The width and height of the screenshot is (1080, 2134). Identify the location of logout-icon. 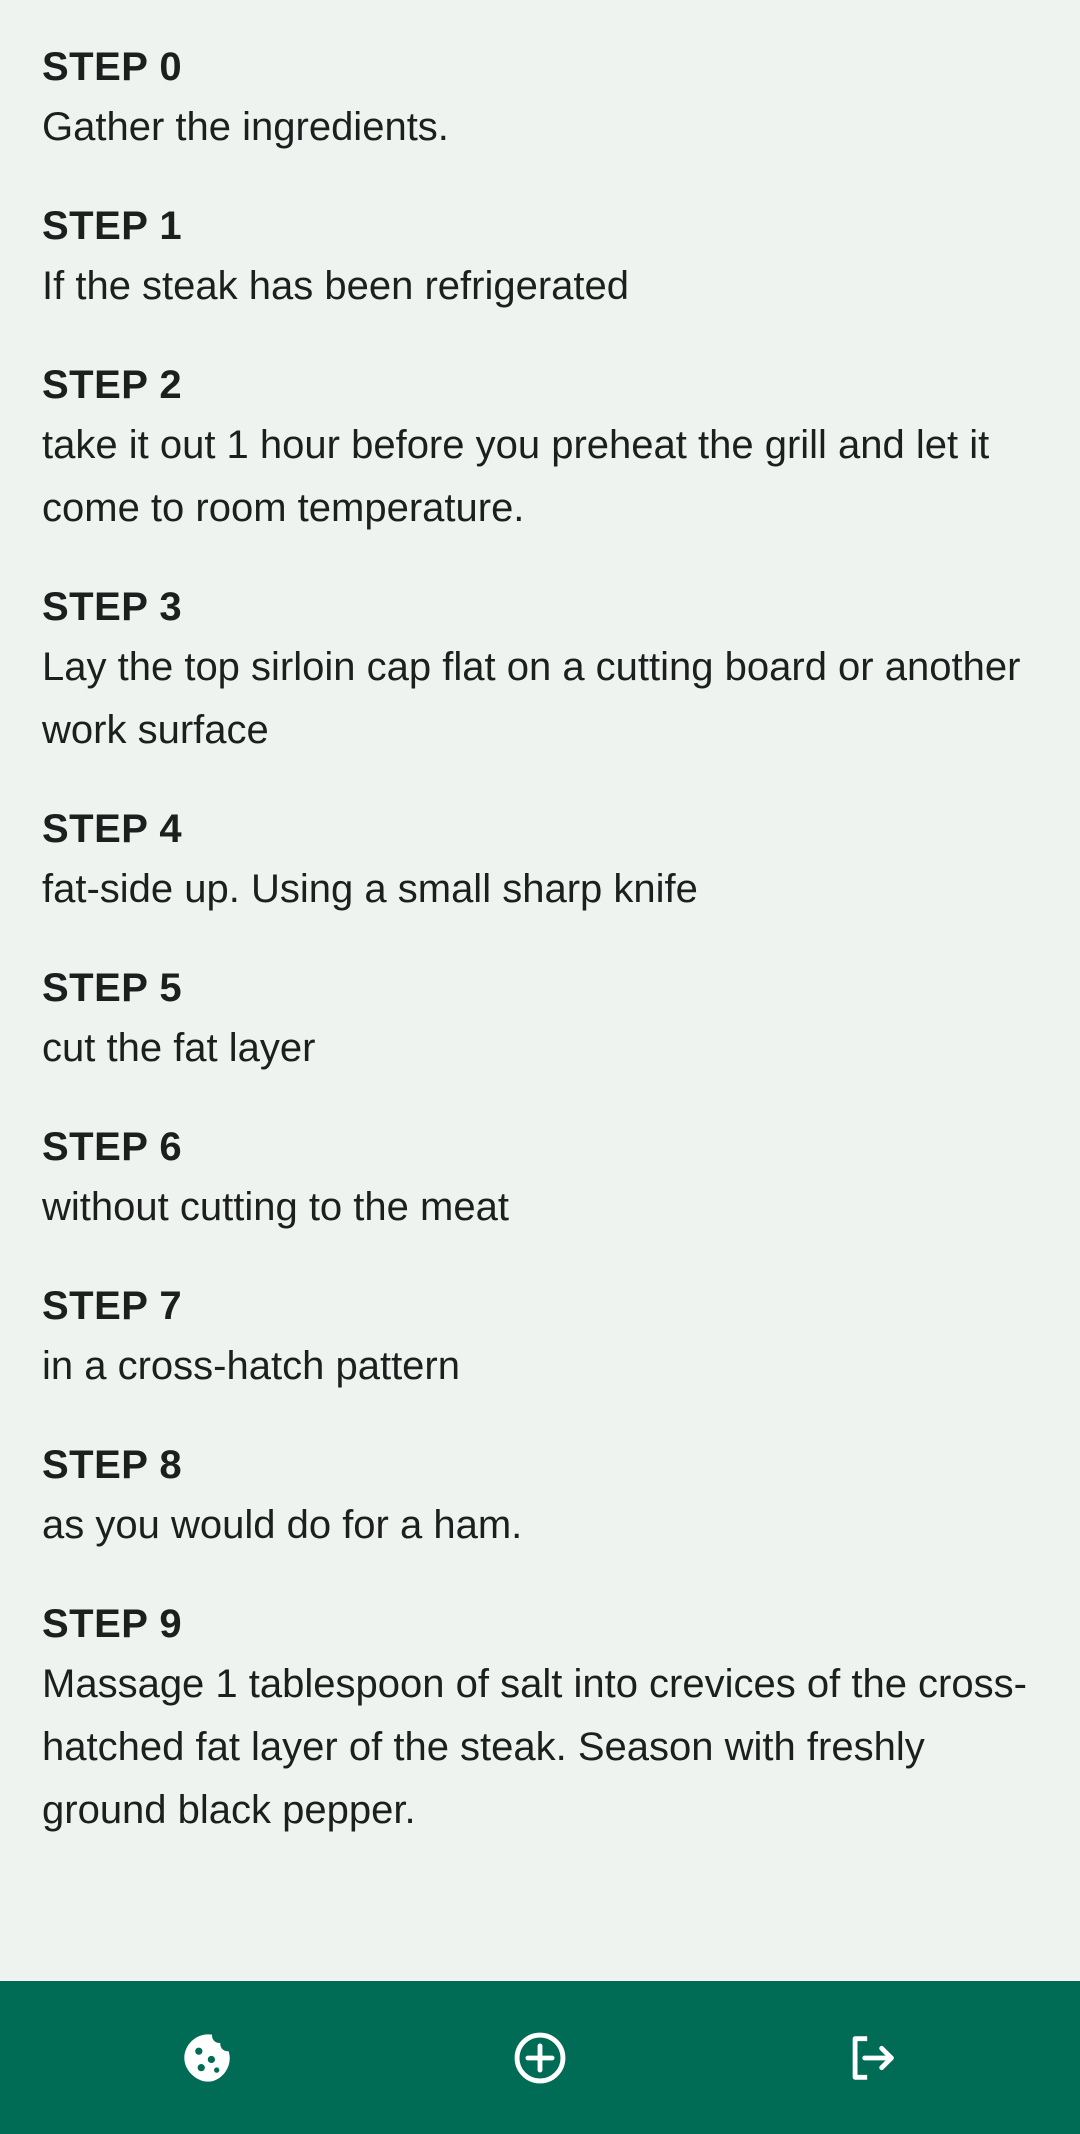
(873, 2058).